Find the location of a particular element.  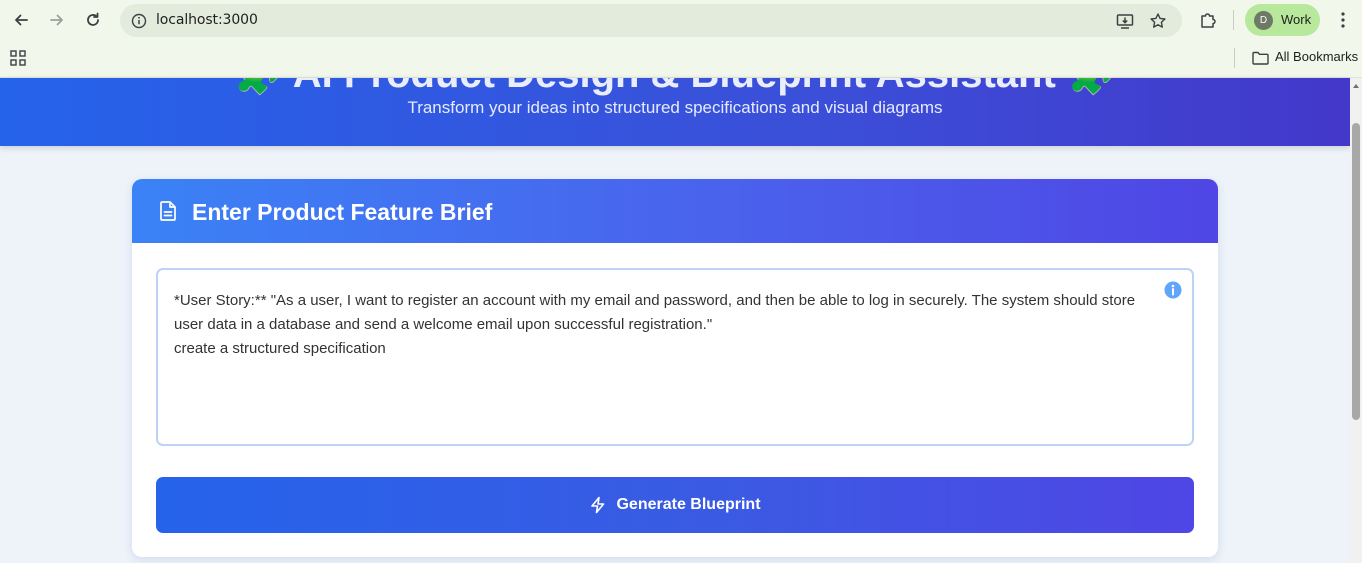

menu-icon is located at coordinates (1343, 20).